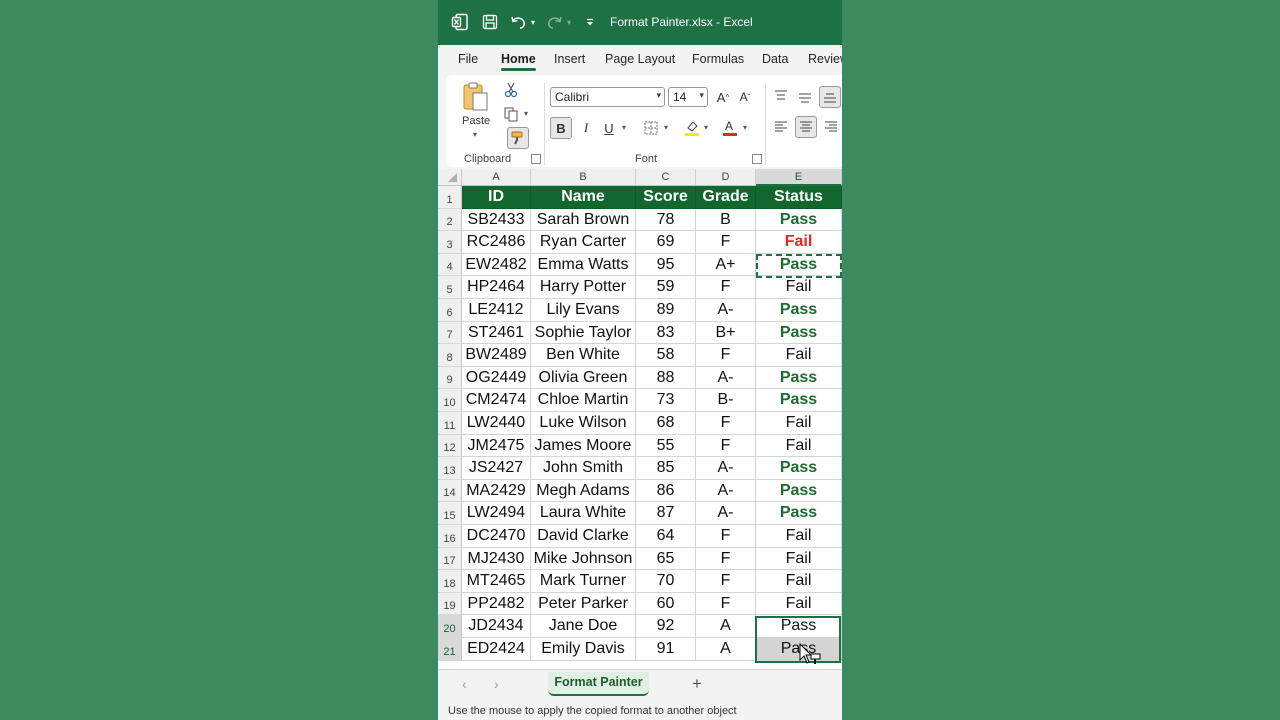 The width and height of the screenshot is (1280, 720). Describe the element at coordinates (666, 536) in the screenshot. I see `score-cell: 64` at that location.